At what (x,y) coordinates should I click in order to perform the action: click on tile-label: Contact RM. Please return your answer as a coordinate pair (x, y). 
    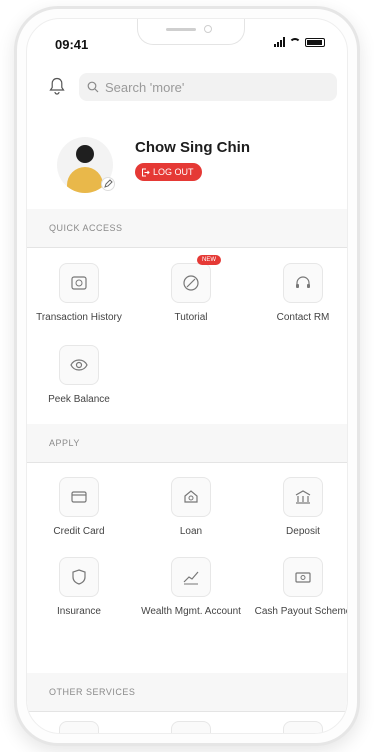
    Looking at the image, I should click on (303, 317).